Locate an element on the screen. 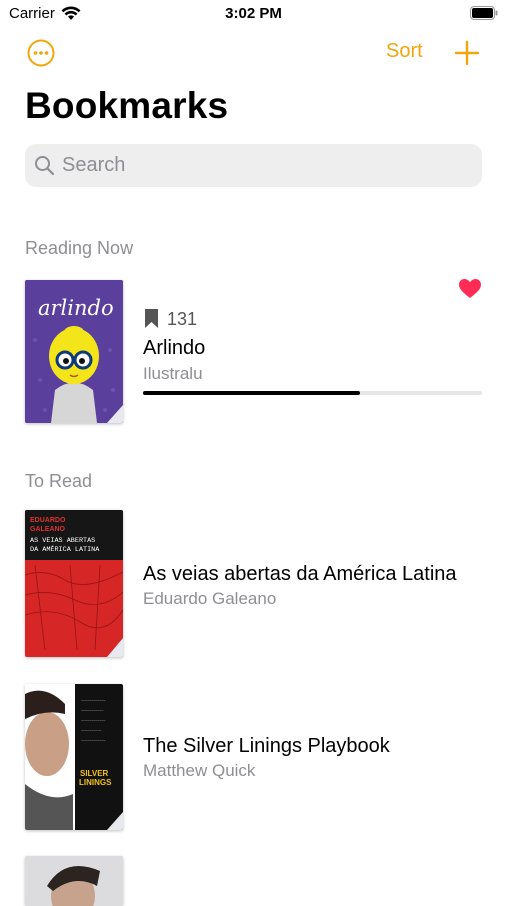 The height and width of the screenshot is (906, 507). cover-title-line1: SILVER is located at coordinates (94, 773).